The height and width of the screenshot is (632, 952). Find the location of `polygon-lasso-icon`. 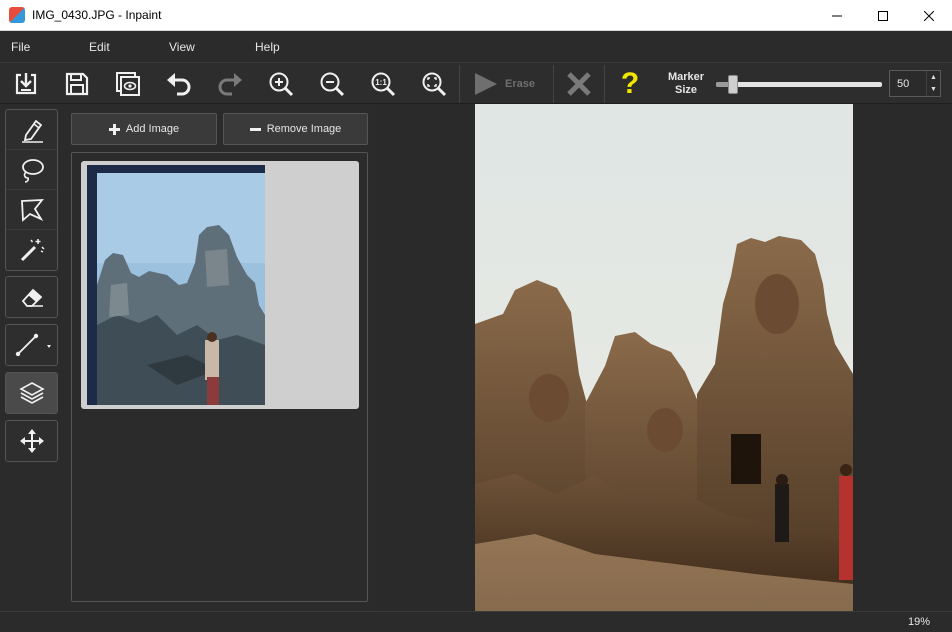

polygon-lasso-icon is located at coordinates (32, 210).